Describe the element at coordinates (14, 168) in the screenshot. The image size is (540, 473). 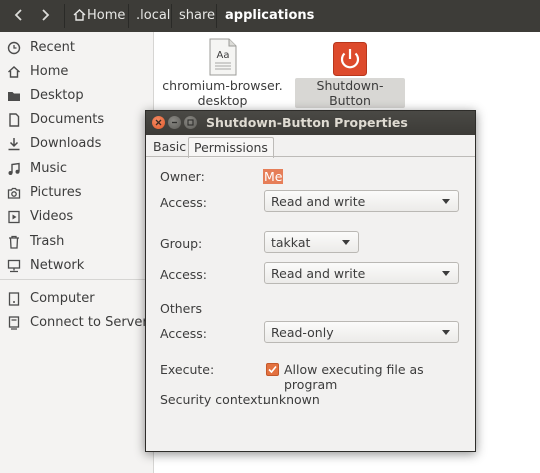
I see `music-icon` at that location.